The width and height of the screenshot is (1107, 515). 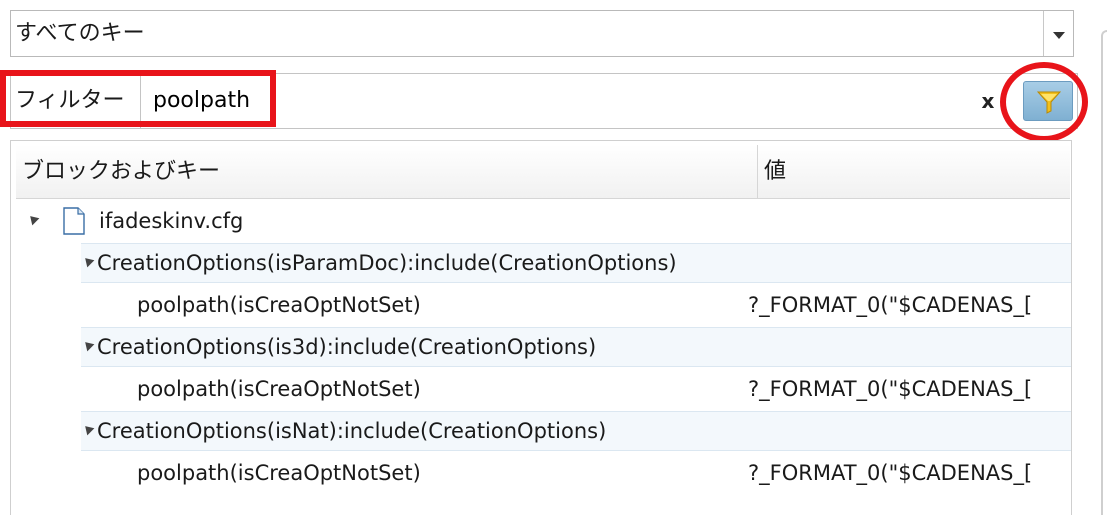 I want to click on filter-bar: フィルター x, so click(x=544, y=101).